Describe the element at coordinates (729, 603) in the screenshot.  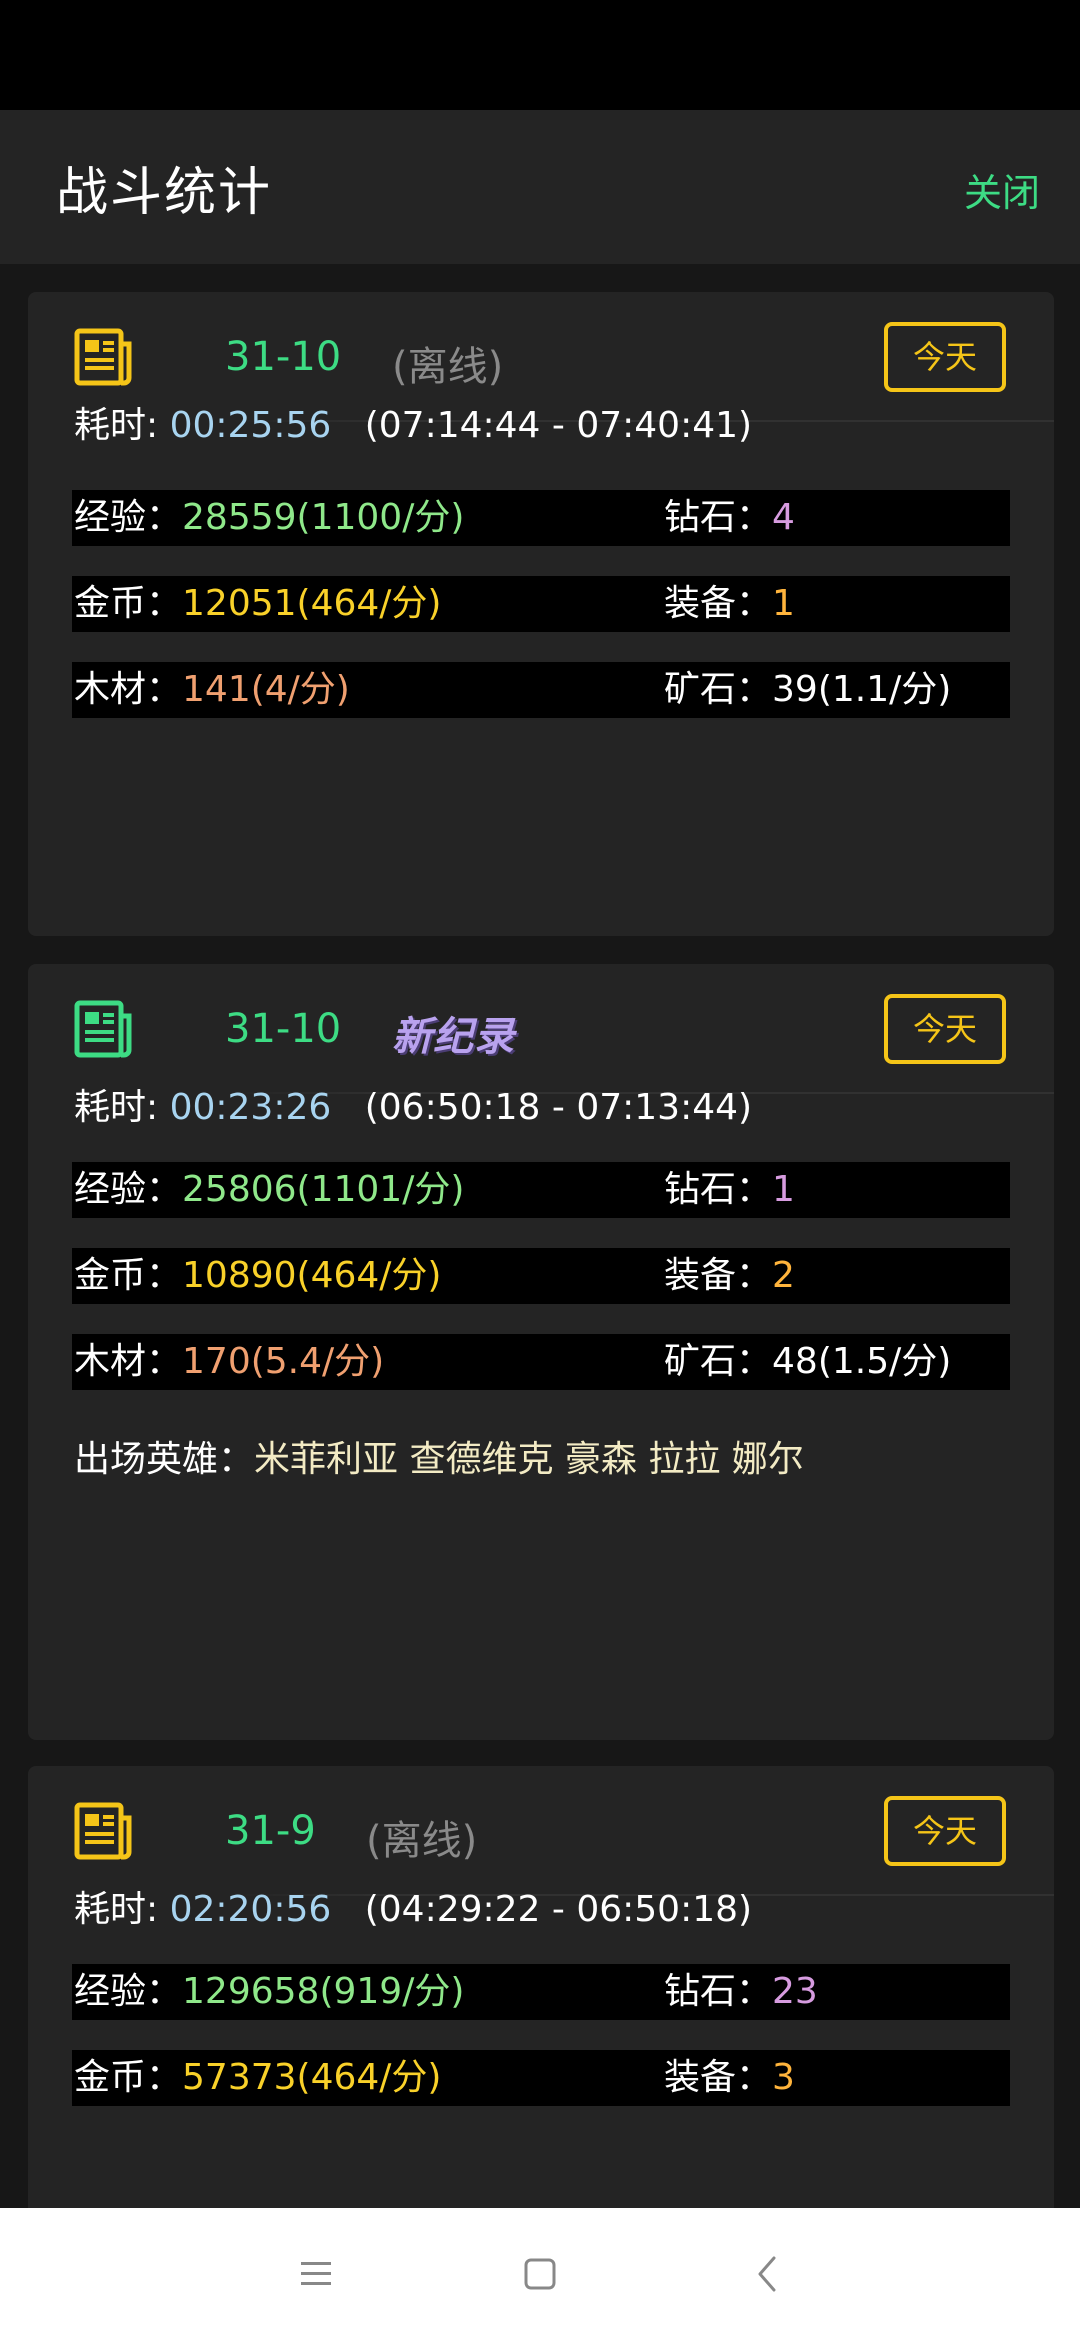
I see `equip-stat: 装备：1` at that location.